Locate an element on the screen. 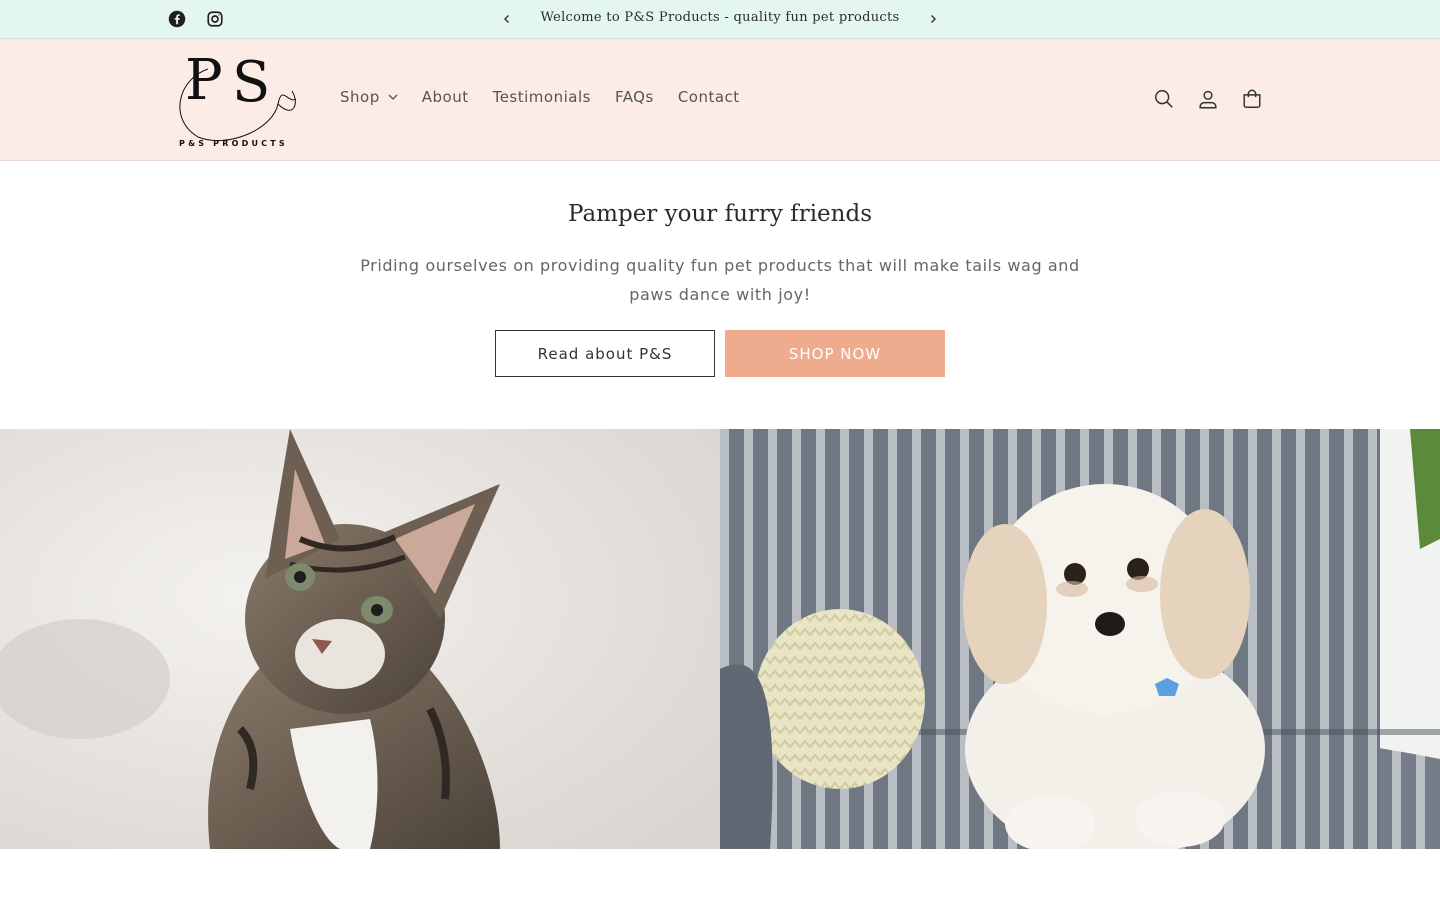 This screenshot has width=1440, height=900. read-about-button: Read about P&S is located at coordinates (605, 353).